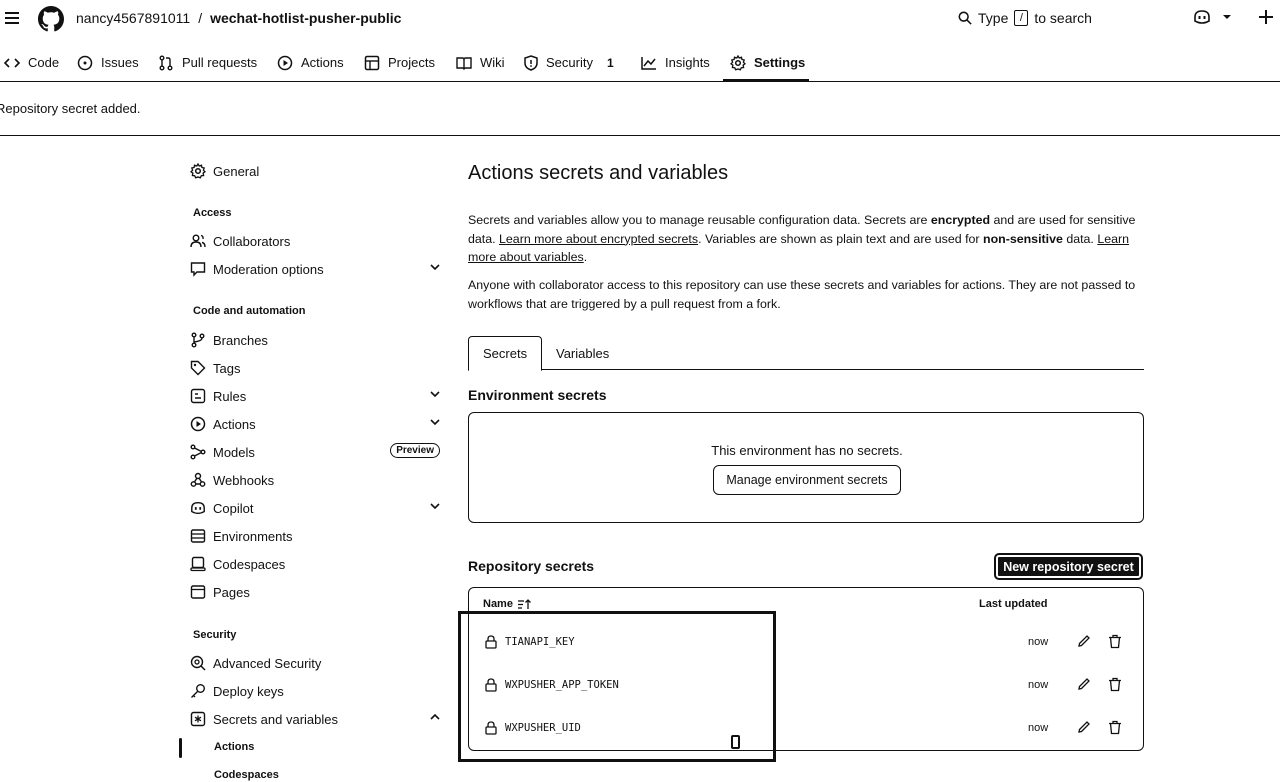 This screenshot has height=782, width=1280. Describe the element at coordinates (735, 742) in the screenshot. I see `text-cursor-icon` at that location.